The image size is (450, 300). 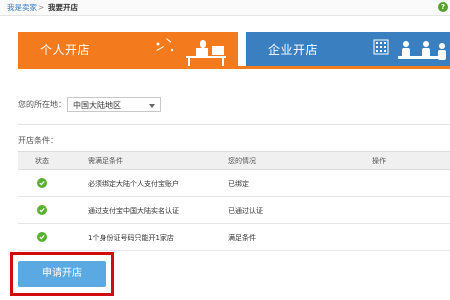 What do you see at coordinates (348, 49) in the screenshot?
I see `tab-business-store: 企业开店` at bounding box center [348, 49].